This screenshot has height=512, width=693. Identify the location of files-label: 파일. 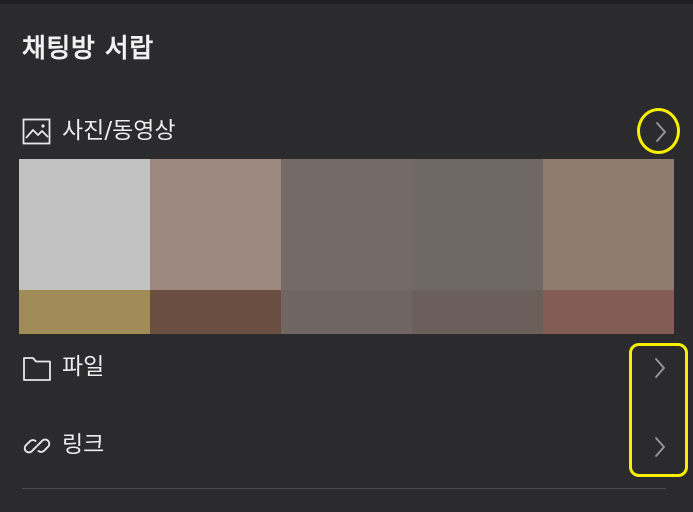
(83, 367).